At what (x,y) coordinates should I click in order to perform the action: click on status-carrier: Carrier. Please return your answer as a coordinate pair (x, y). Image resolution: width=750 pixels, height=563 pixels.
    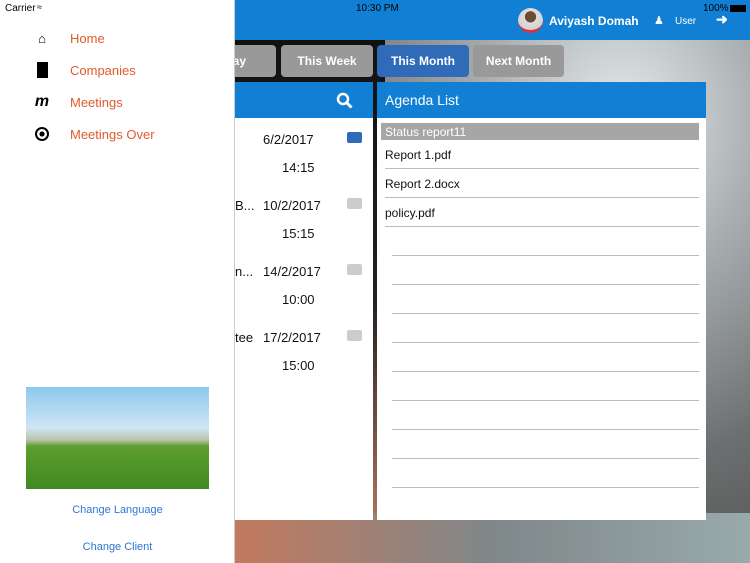
    Looking at the image, I should click on (20, 8).